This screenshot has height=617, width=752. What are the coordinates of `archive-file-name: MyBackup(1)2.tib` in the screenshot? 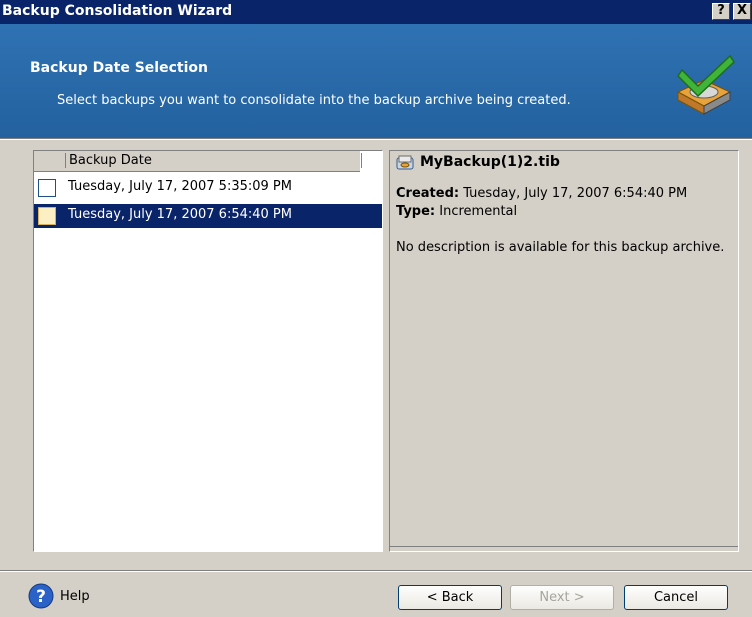 It's located at (490, 162).